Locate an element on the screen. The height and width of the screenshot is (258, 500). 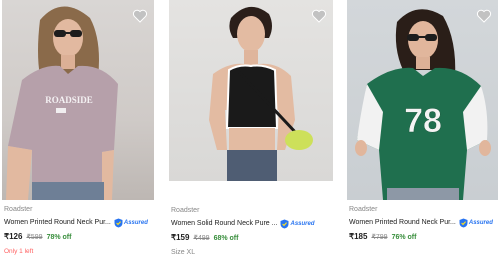
product-price: ₹159 is located at coordinates (180, 237).